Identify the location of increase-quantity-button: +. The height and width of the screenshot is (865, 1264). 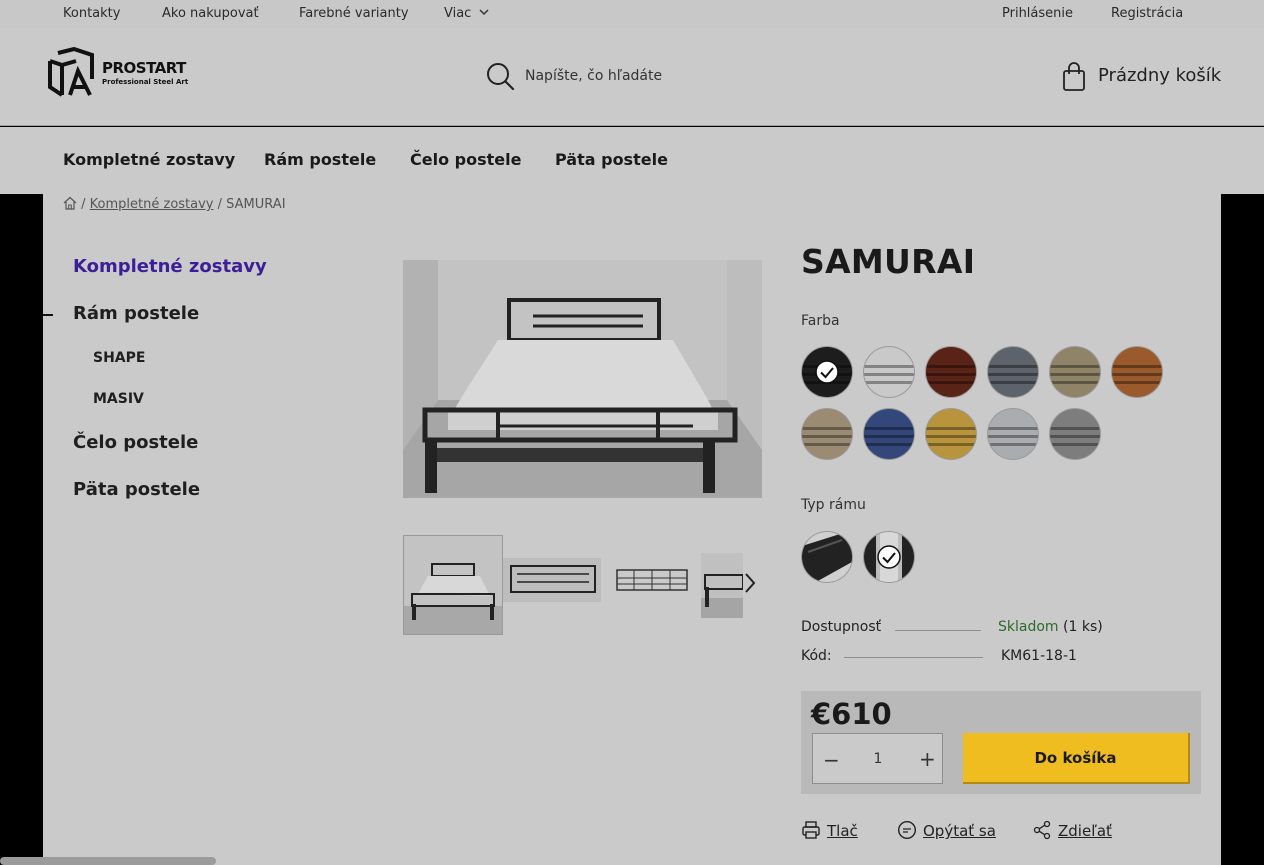
(927, 759).